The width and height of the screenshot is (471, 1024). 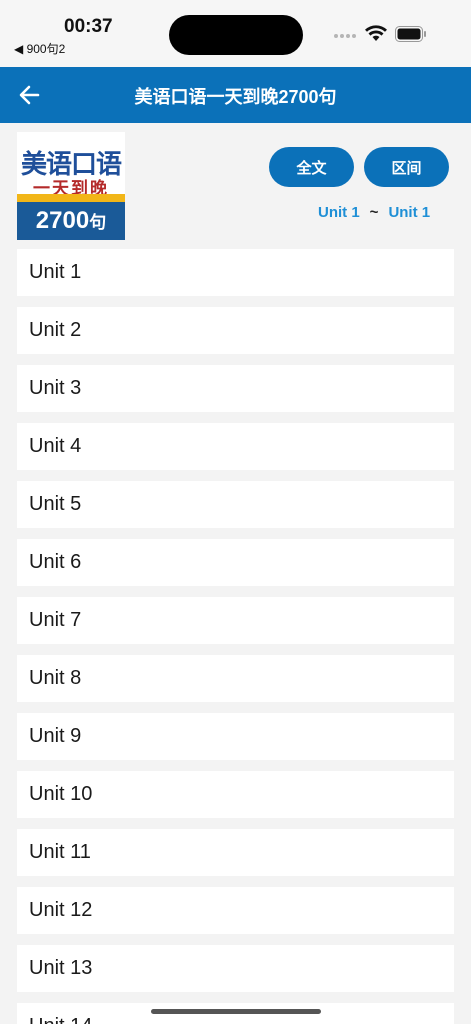 I want to click on home-indicator, so click(x=236, y=1011).